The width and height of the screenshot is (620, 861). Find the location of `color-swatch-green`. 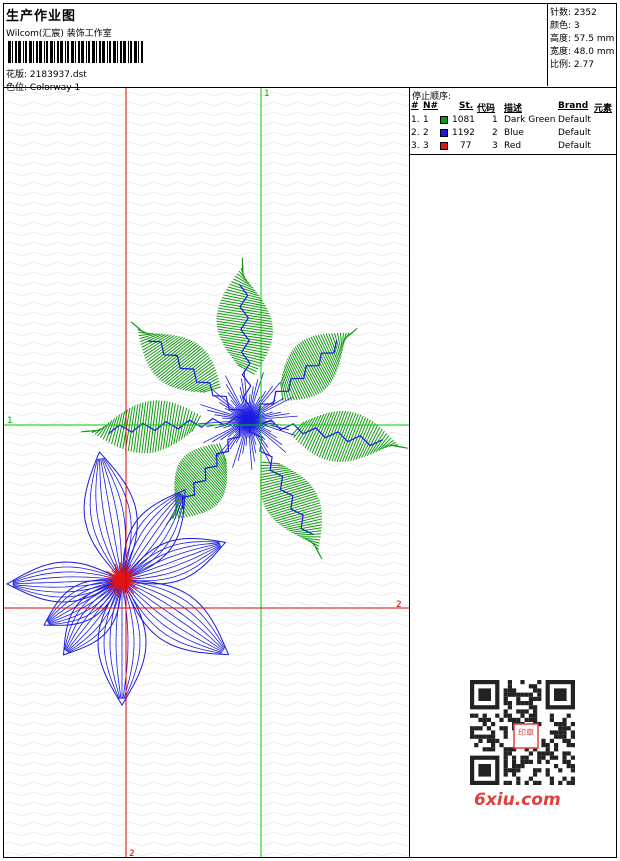

color-swatch-green is located at coordinates (444, 120).